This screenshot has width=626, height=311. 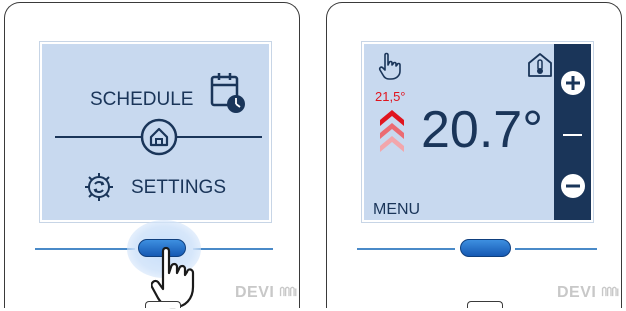 What do you see at coordinates (98, 137) in the screenshot?
I see `menu-divider-left` at bounding box center [98, 137].